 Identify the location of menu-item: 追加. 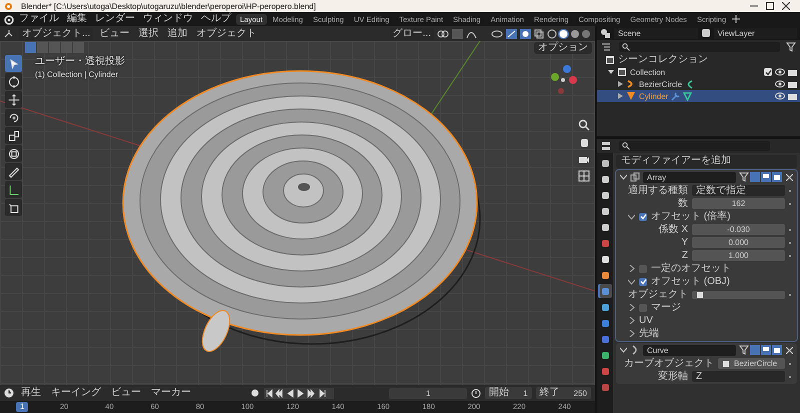
(177, 34).